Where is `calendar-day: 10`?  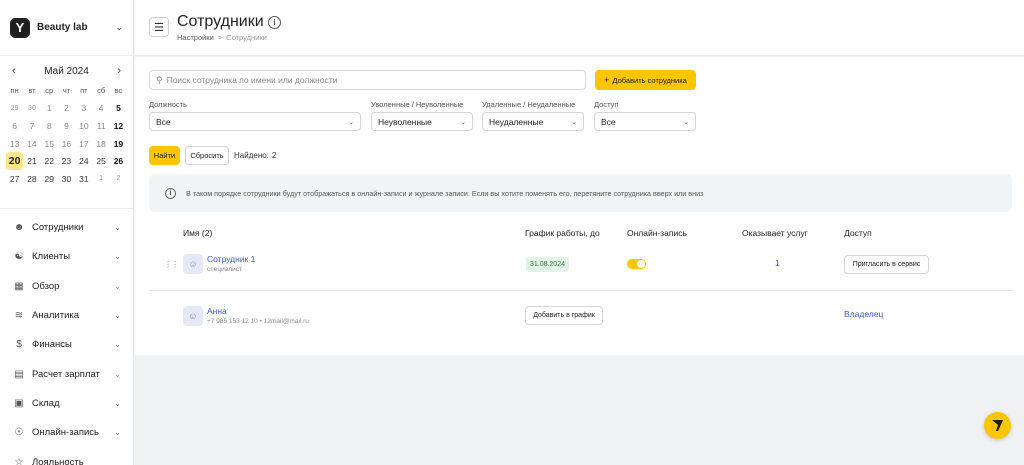
calendar-day: 10 is located at coordinates (83, 126).